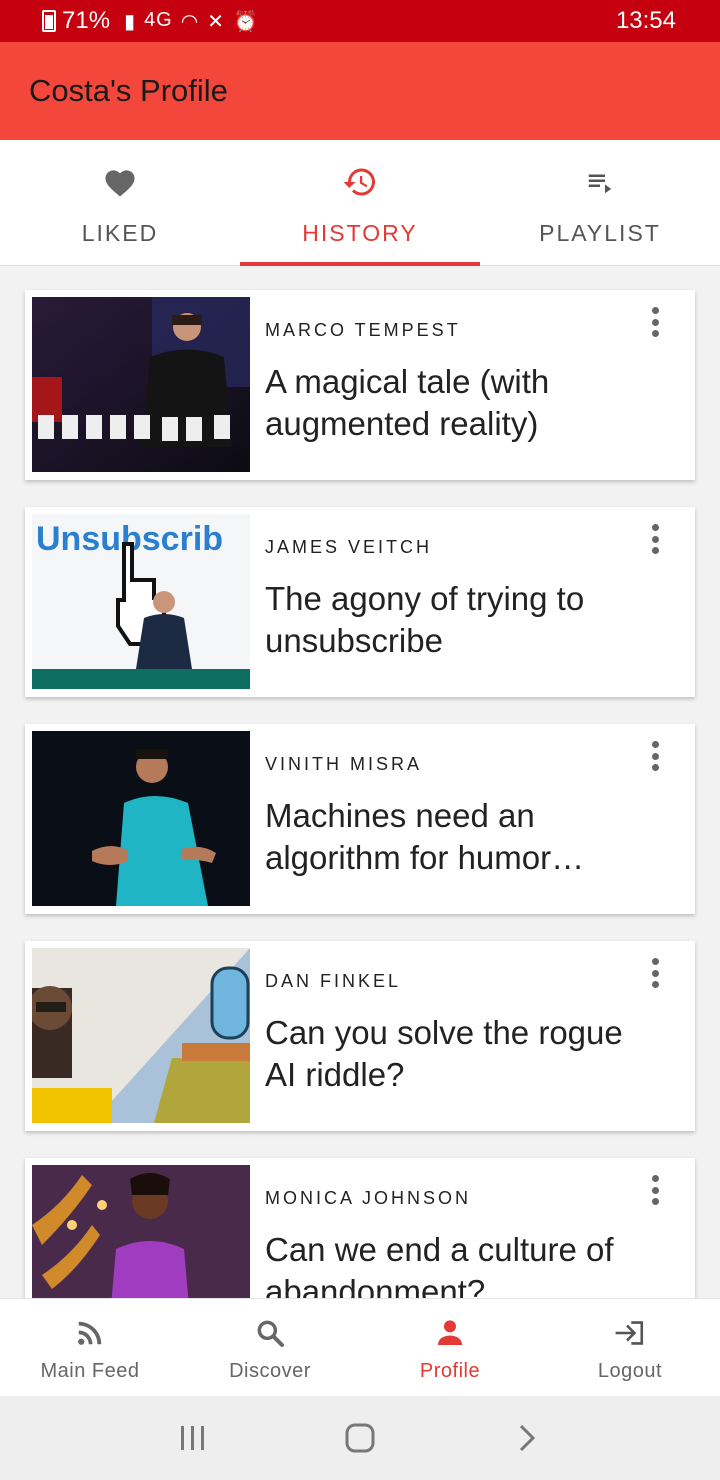 This screenshot has height=1480, width=720. What do you see at coordinates (90, 1371) in the screenshot?
I see `nav-main-feed-label: Main Feed` at bounding box center [90, 1371].